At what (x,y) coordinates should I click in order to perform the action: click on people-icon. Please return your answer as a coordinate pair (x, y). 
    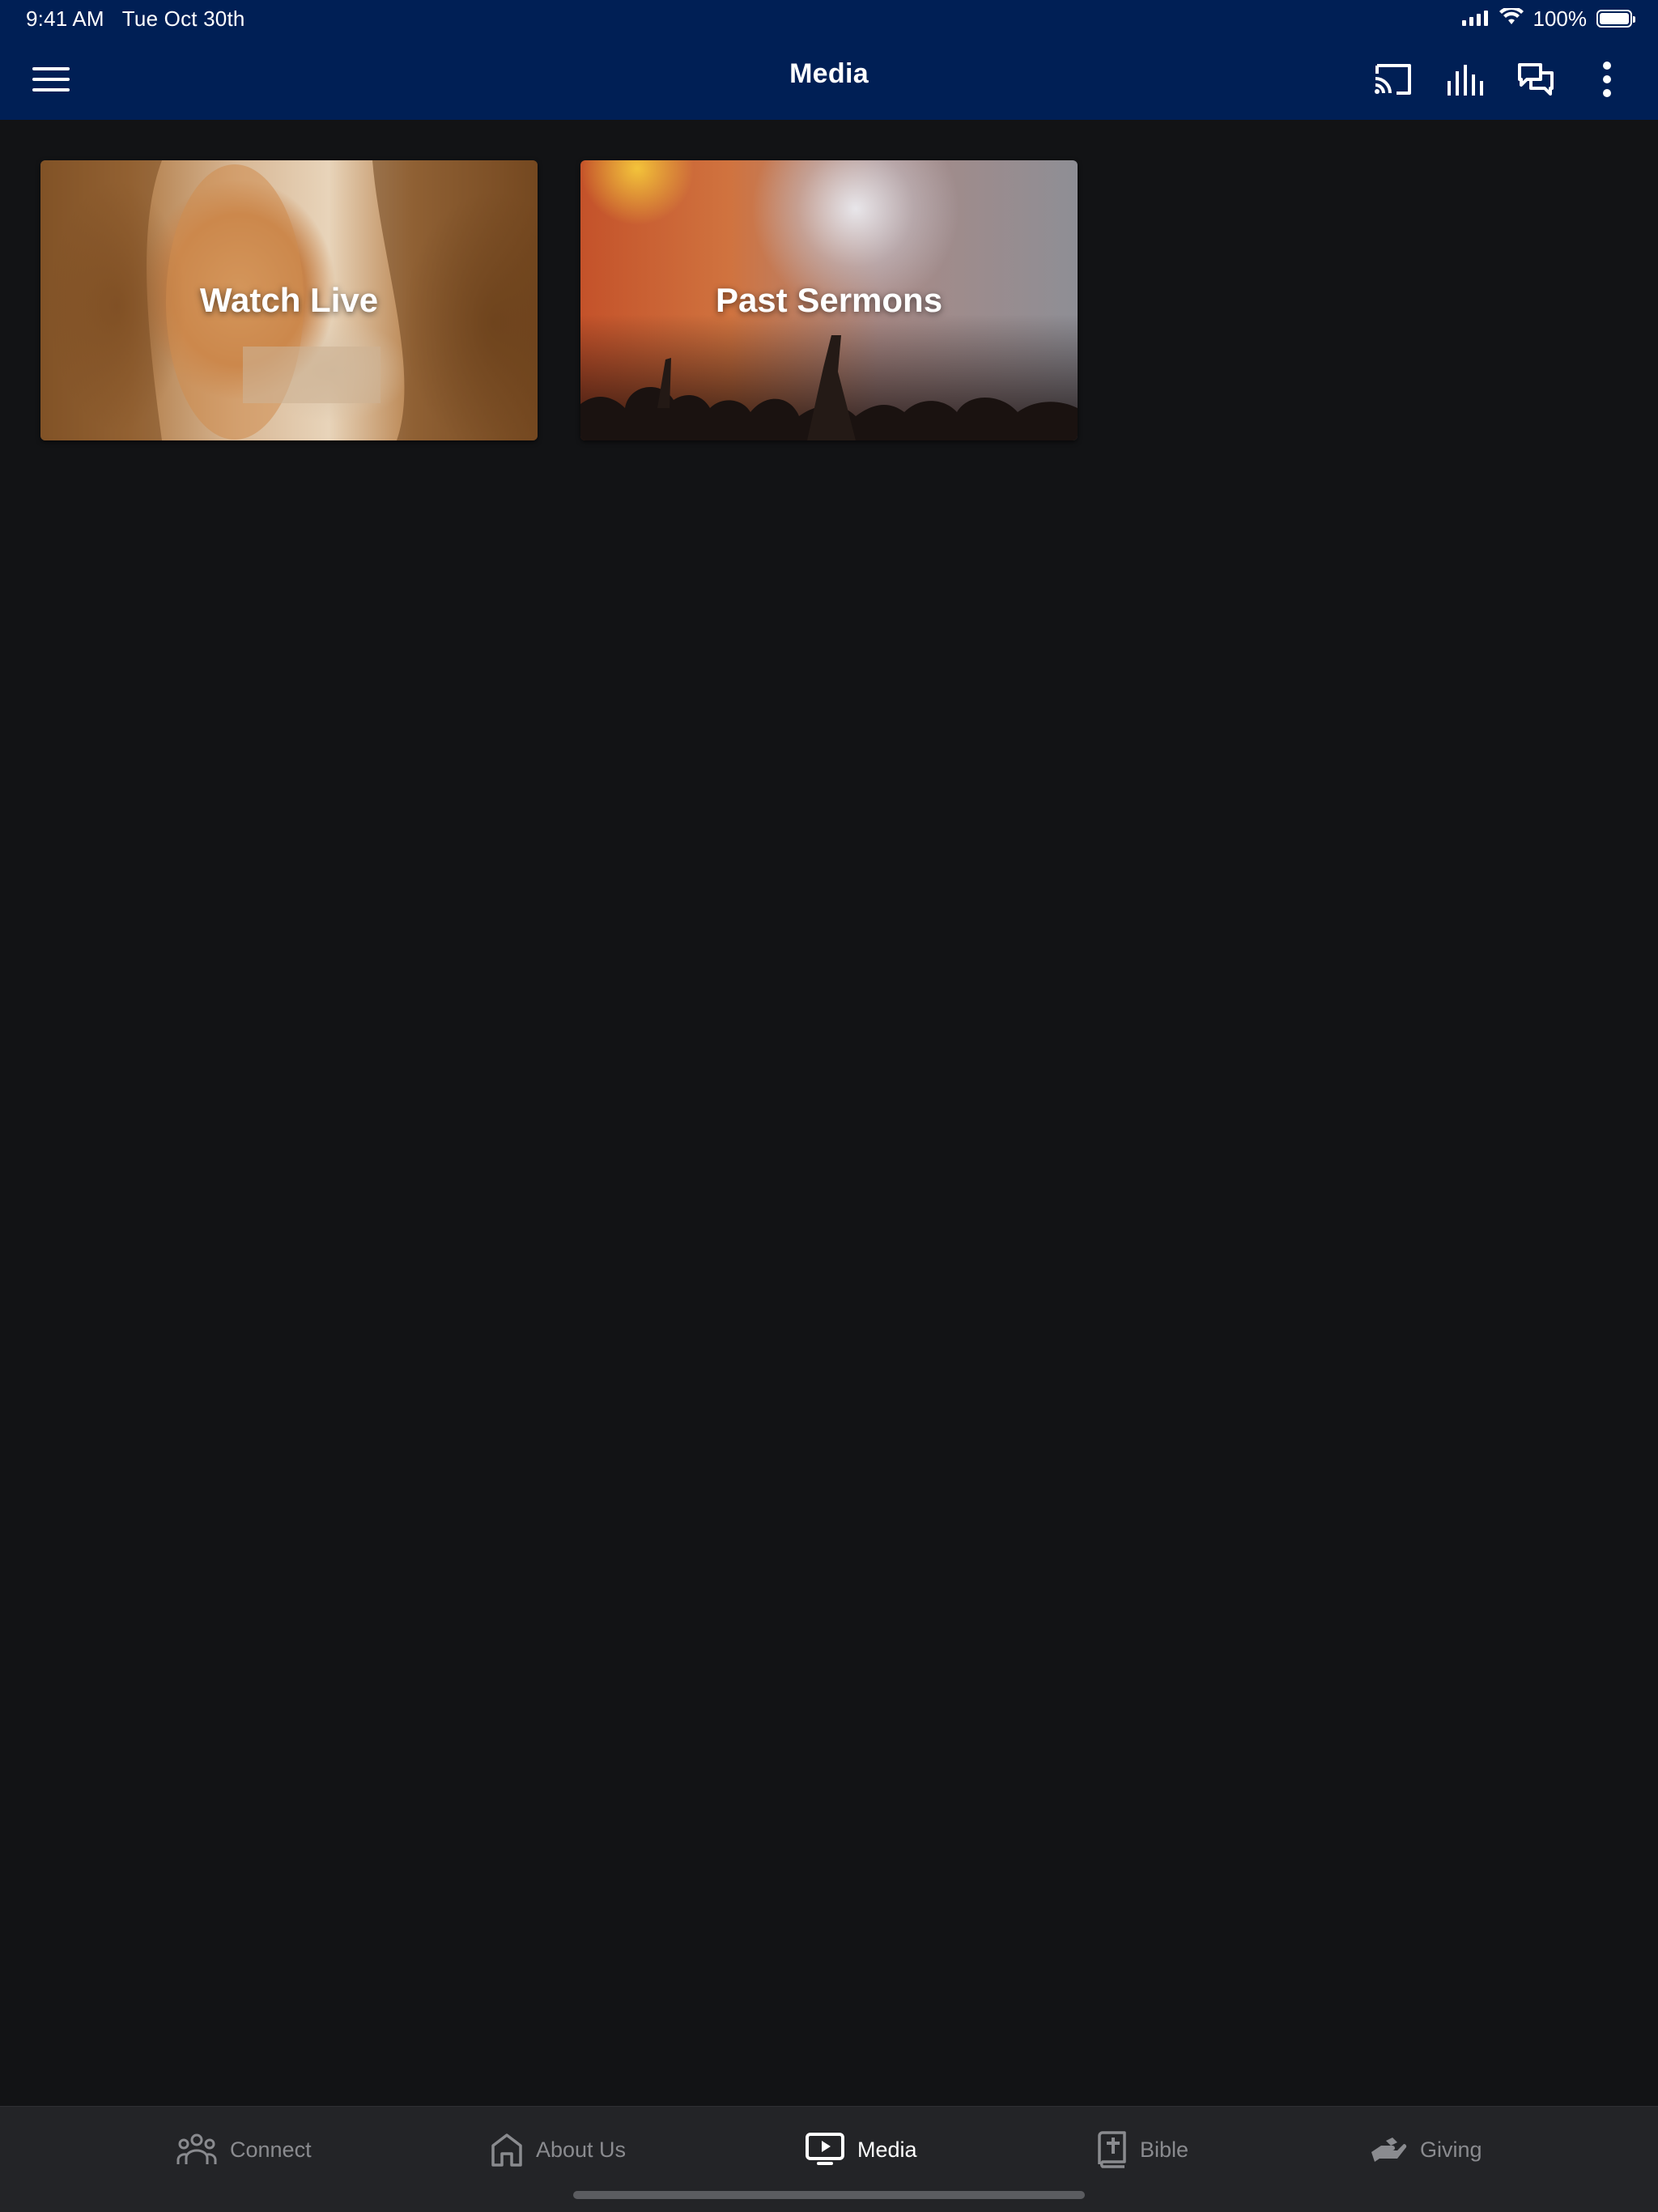
    Looking at the image, I should click on (196, 2149).